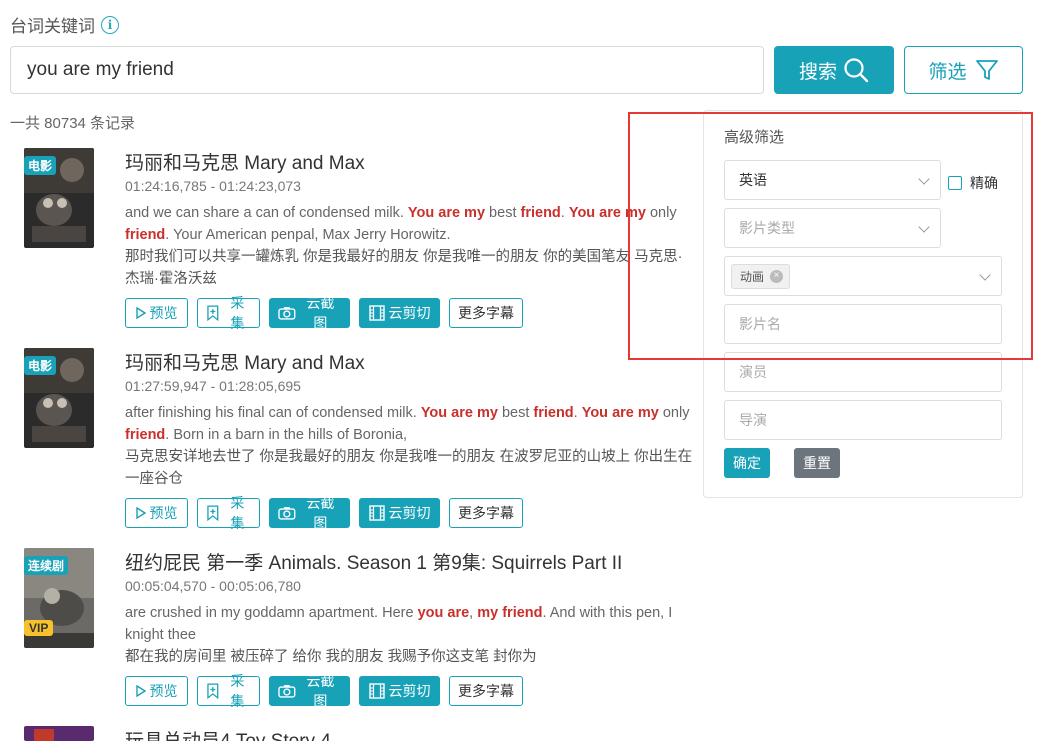  Describe the element at coordinates (832, 228) in the screenshot. I see `genre-select: 影片类型` at that location.